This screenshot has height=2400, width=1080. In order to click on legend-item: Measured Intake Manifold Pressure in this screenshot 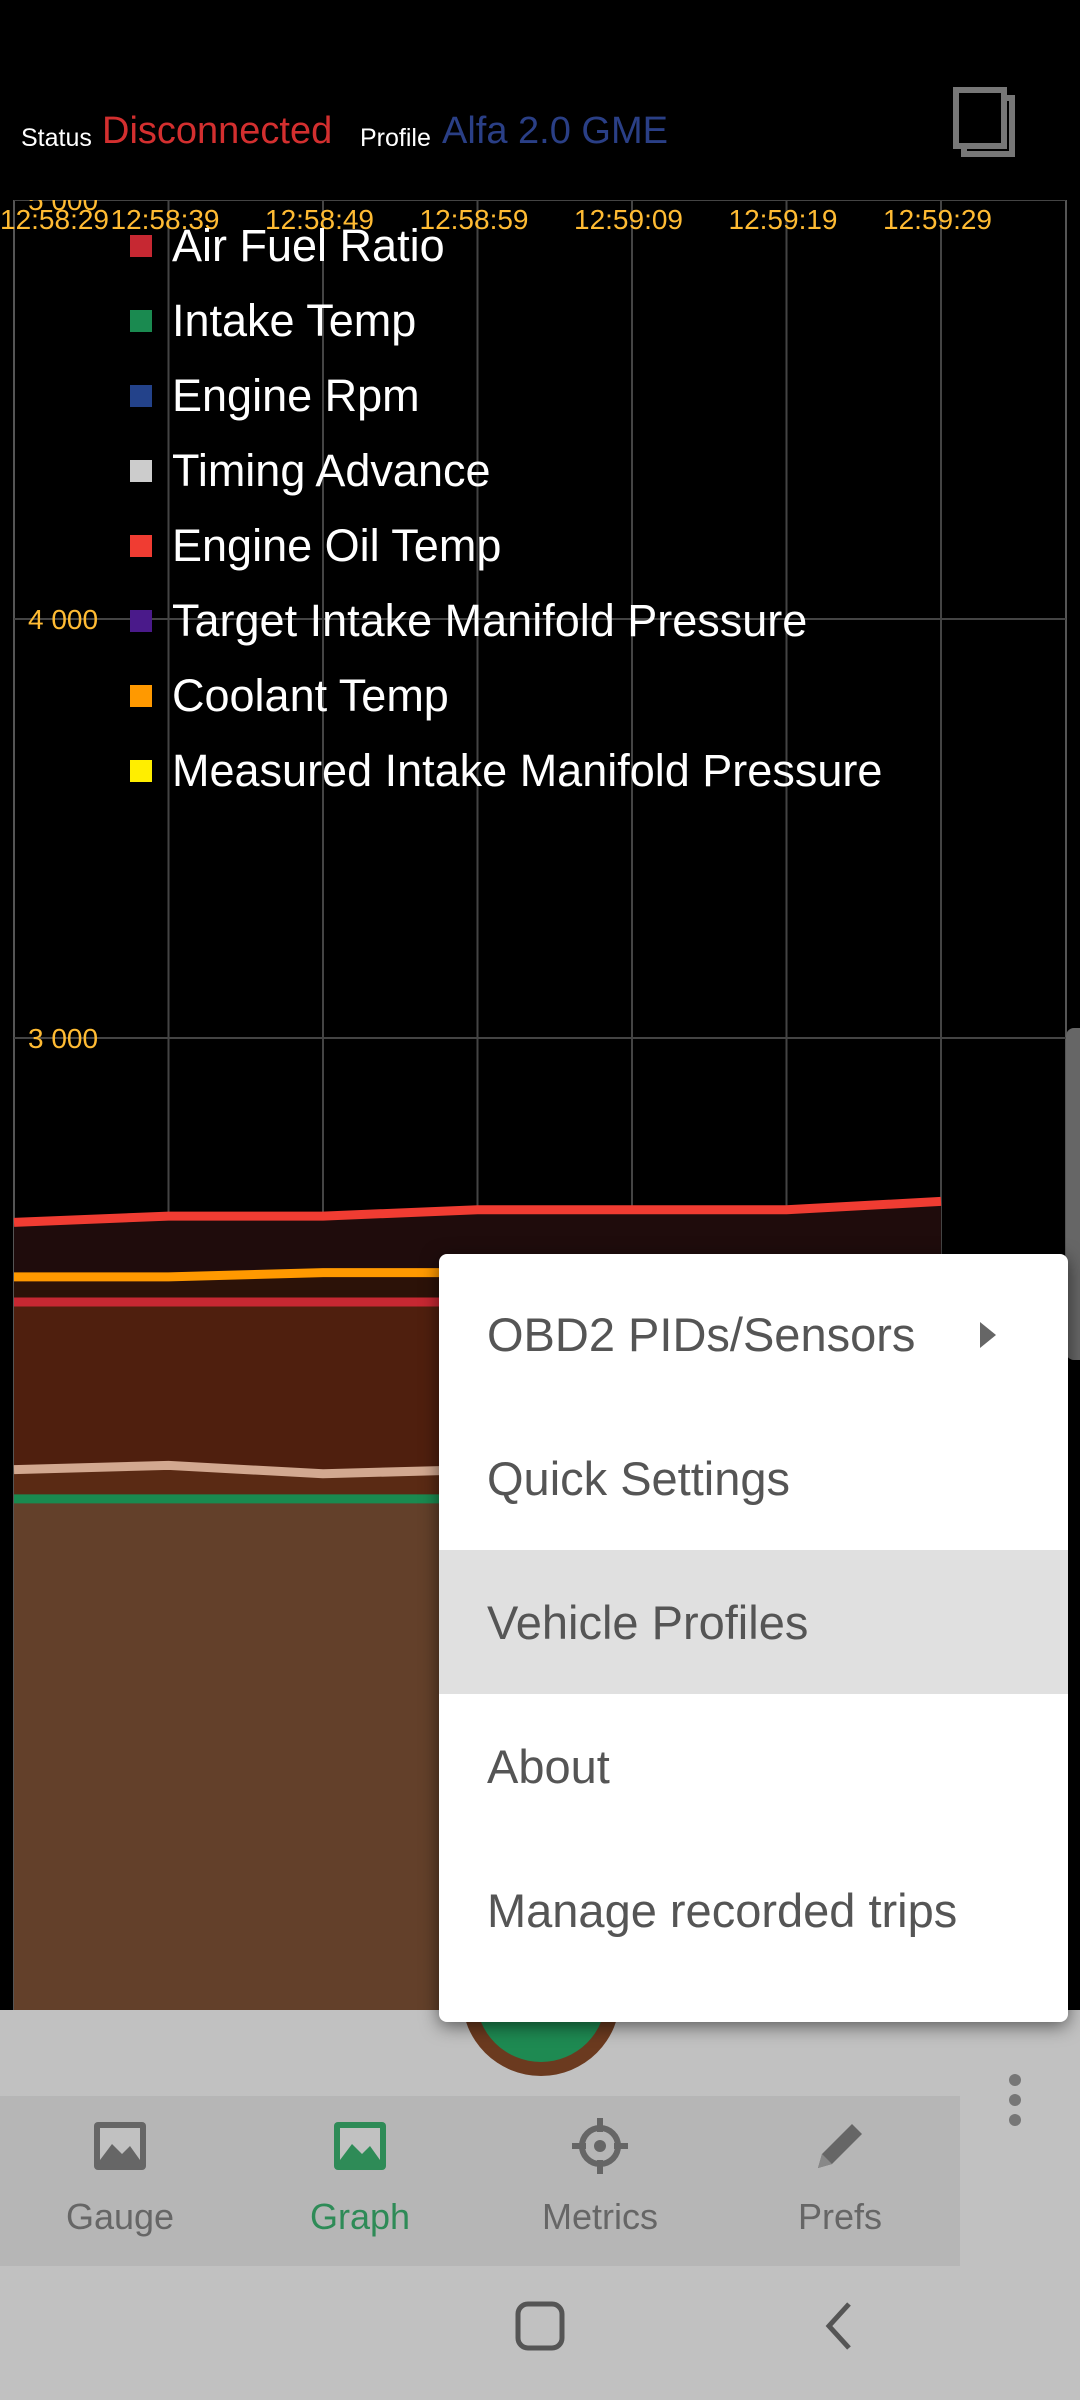, I will do `click(506, 770)`.